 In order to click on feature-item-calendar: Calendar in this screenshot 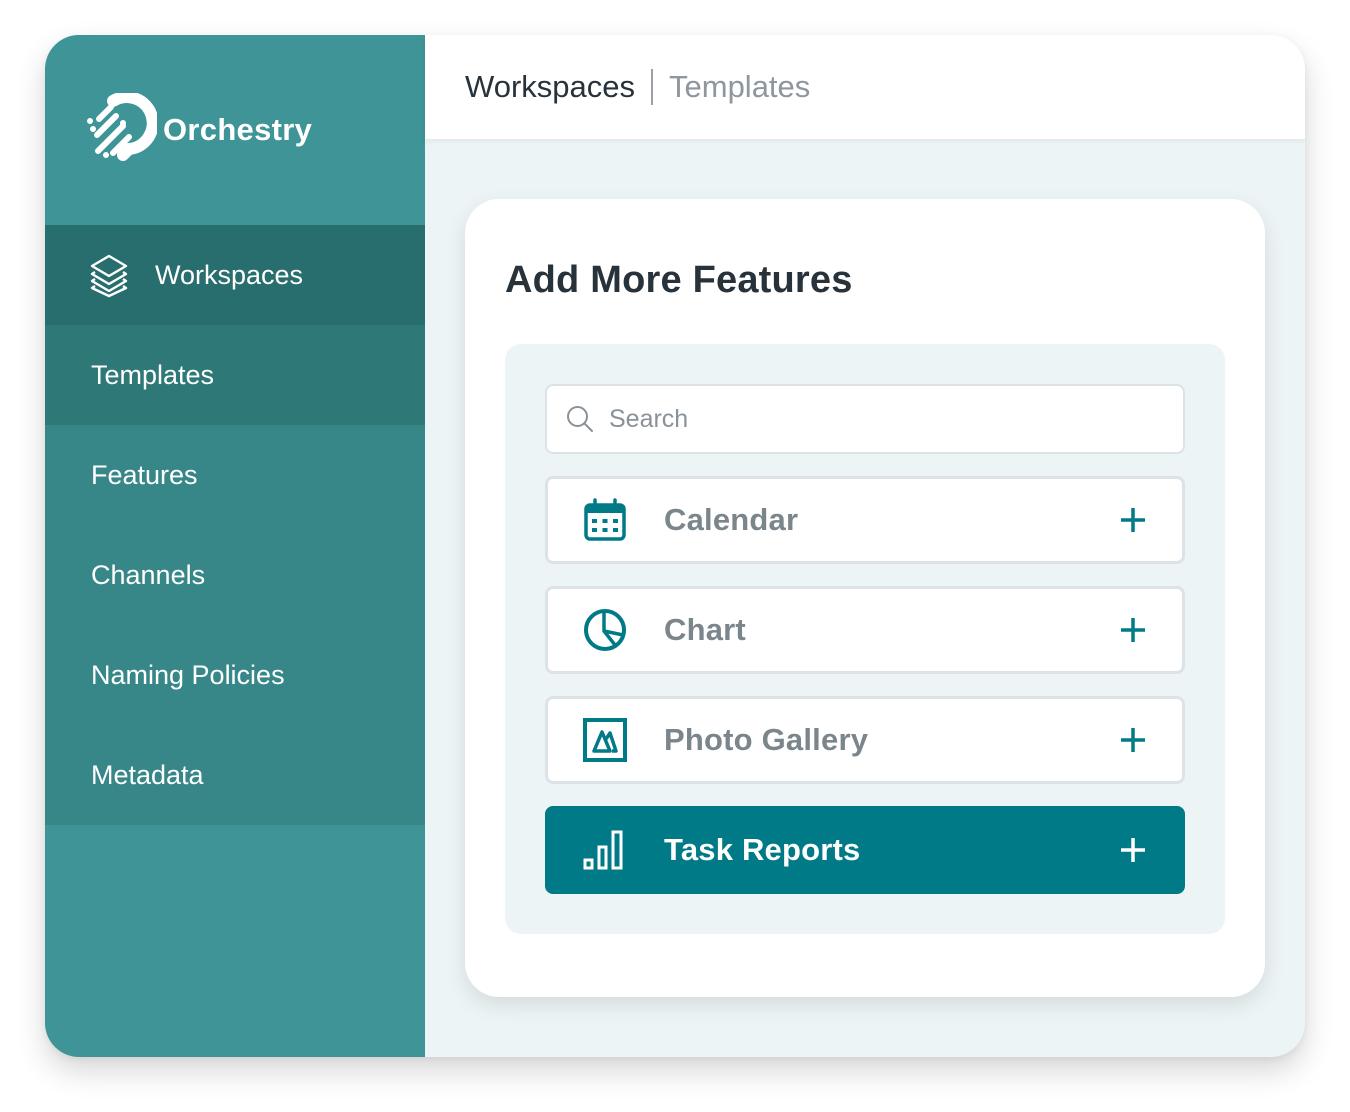, I will do `click(865, 520)`.